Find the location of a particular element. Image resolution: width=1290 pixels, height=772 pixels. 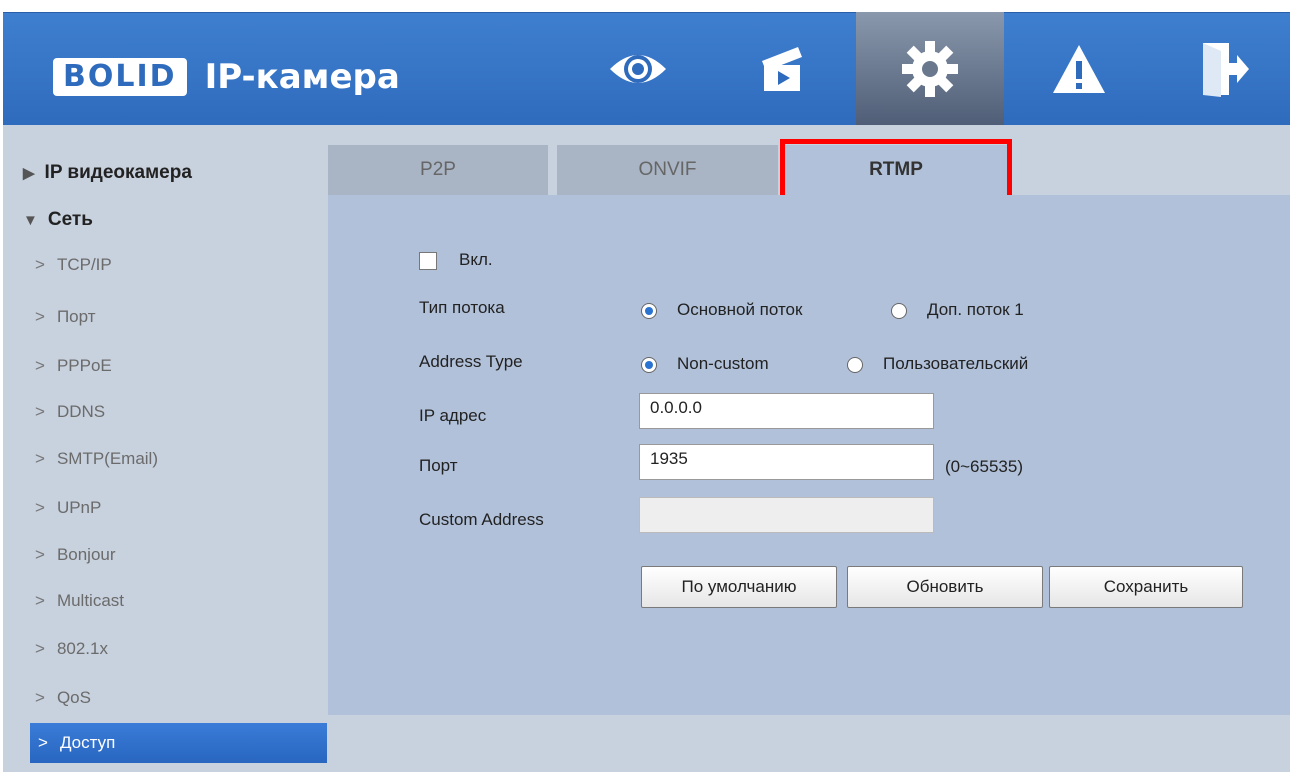

addr-noncustom-radio is located at coordinates (649, 365).